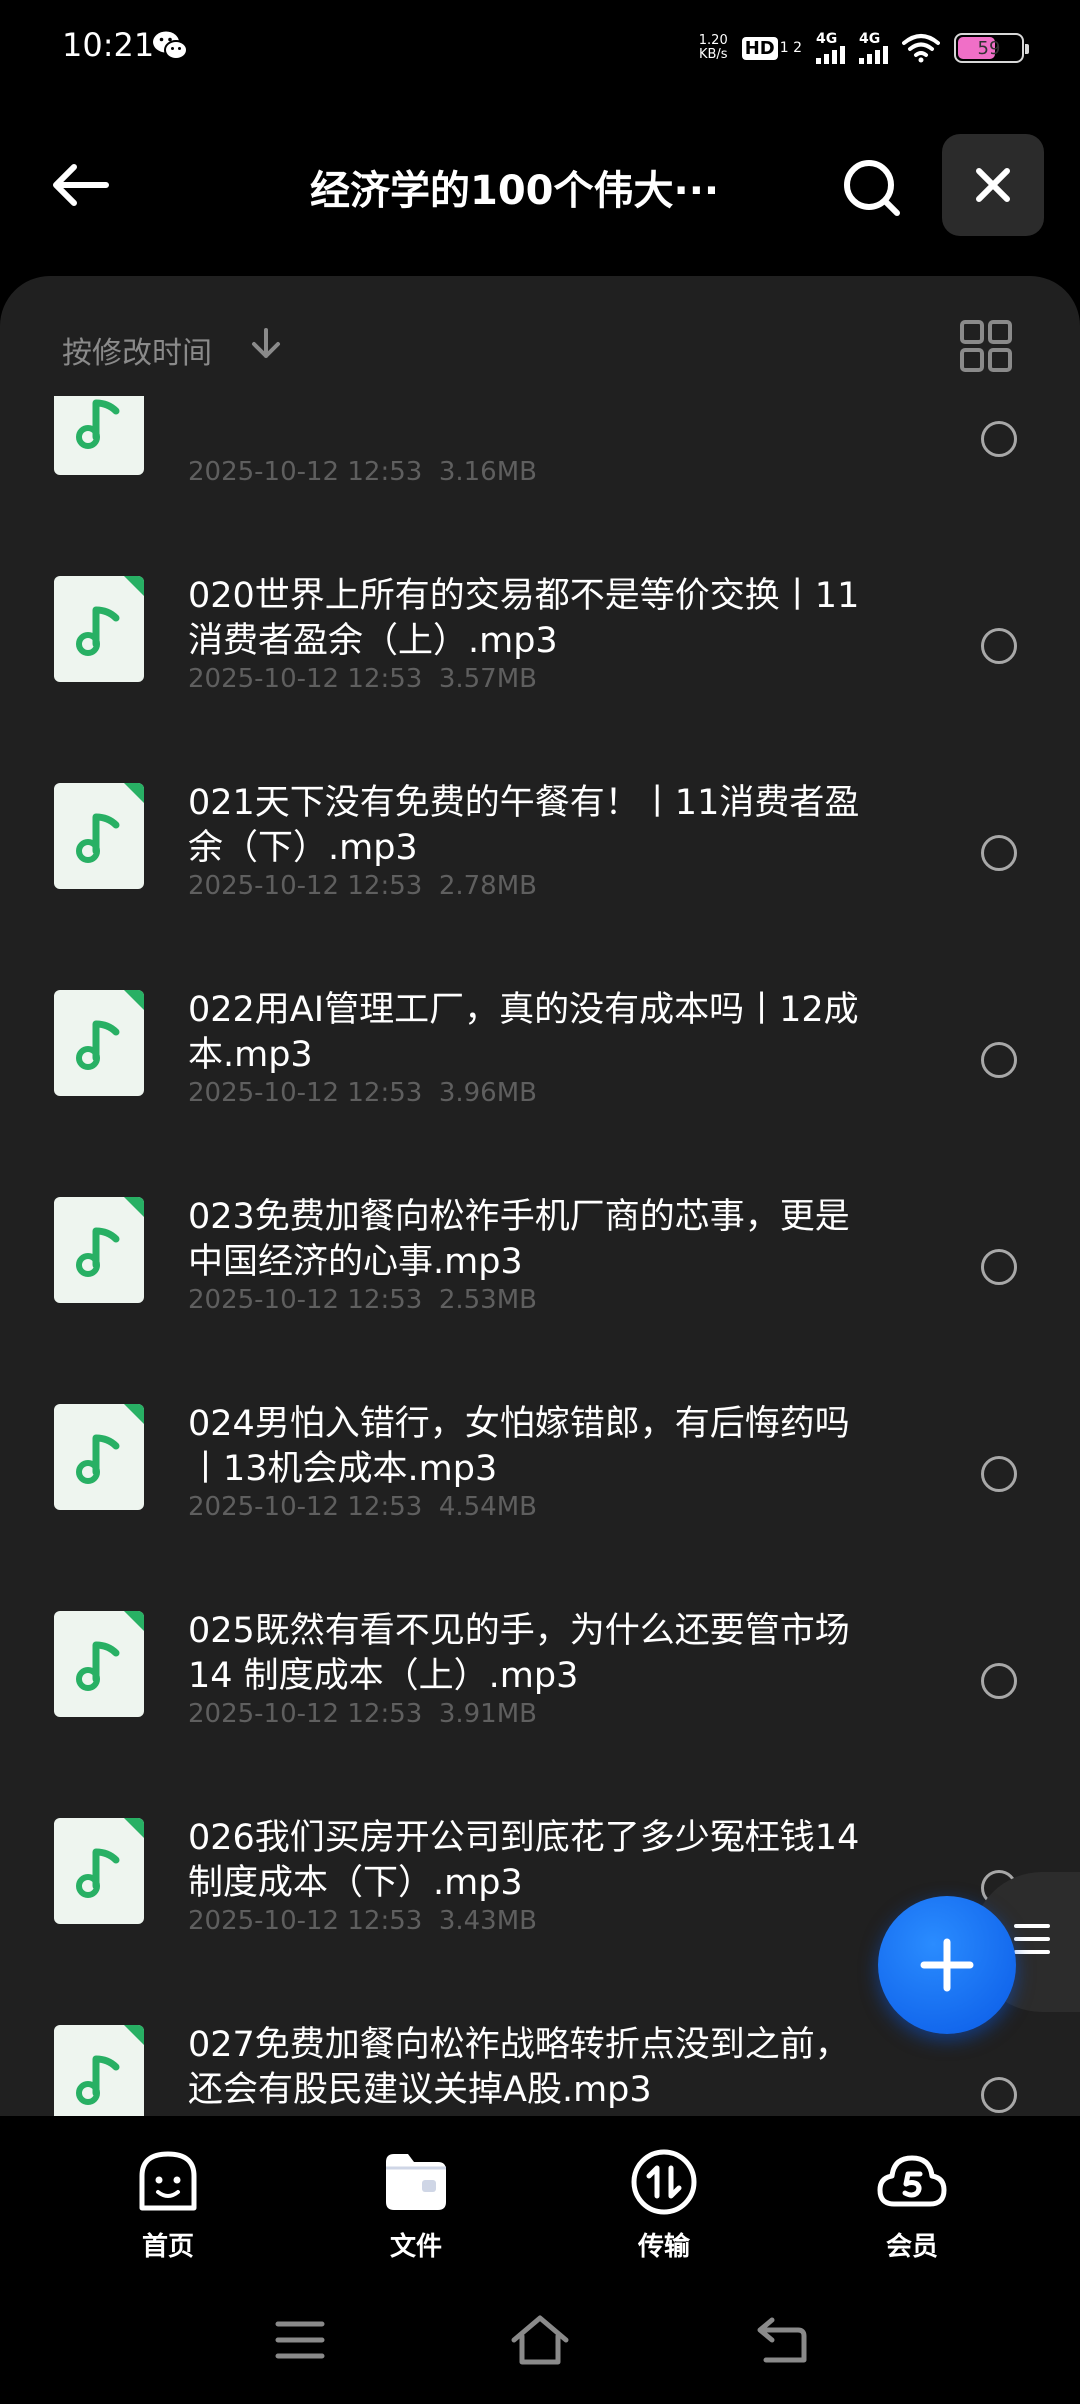 This screenshot has height=2404, width=1080. Describe the element at coordinates (540, 455) in the screenshot. I see `file-item: 2025-10-12 12:53 3.16MB` at that location.